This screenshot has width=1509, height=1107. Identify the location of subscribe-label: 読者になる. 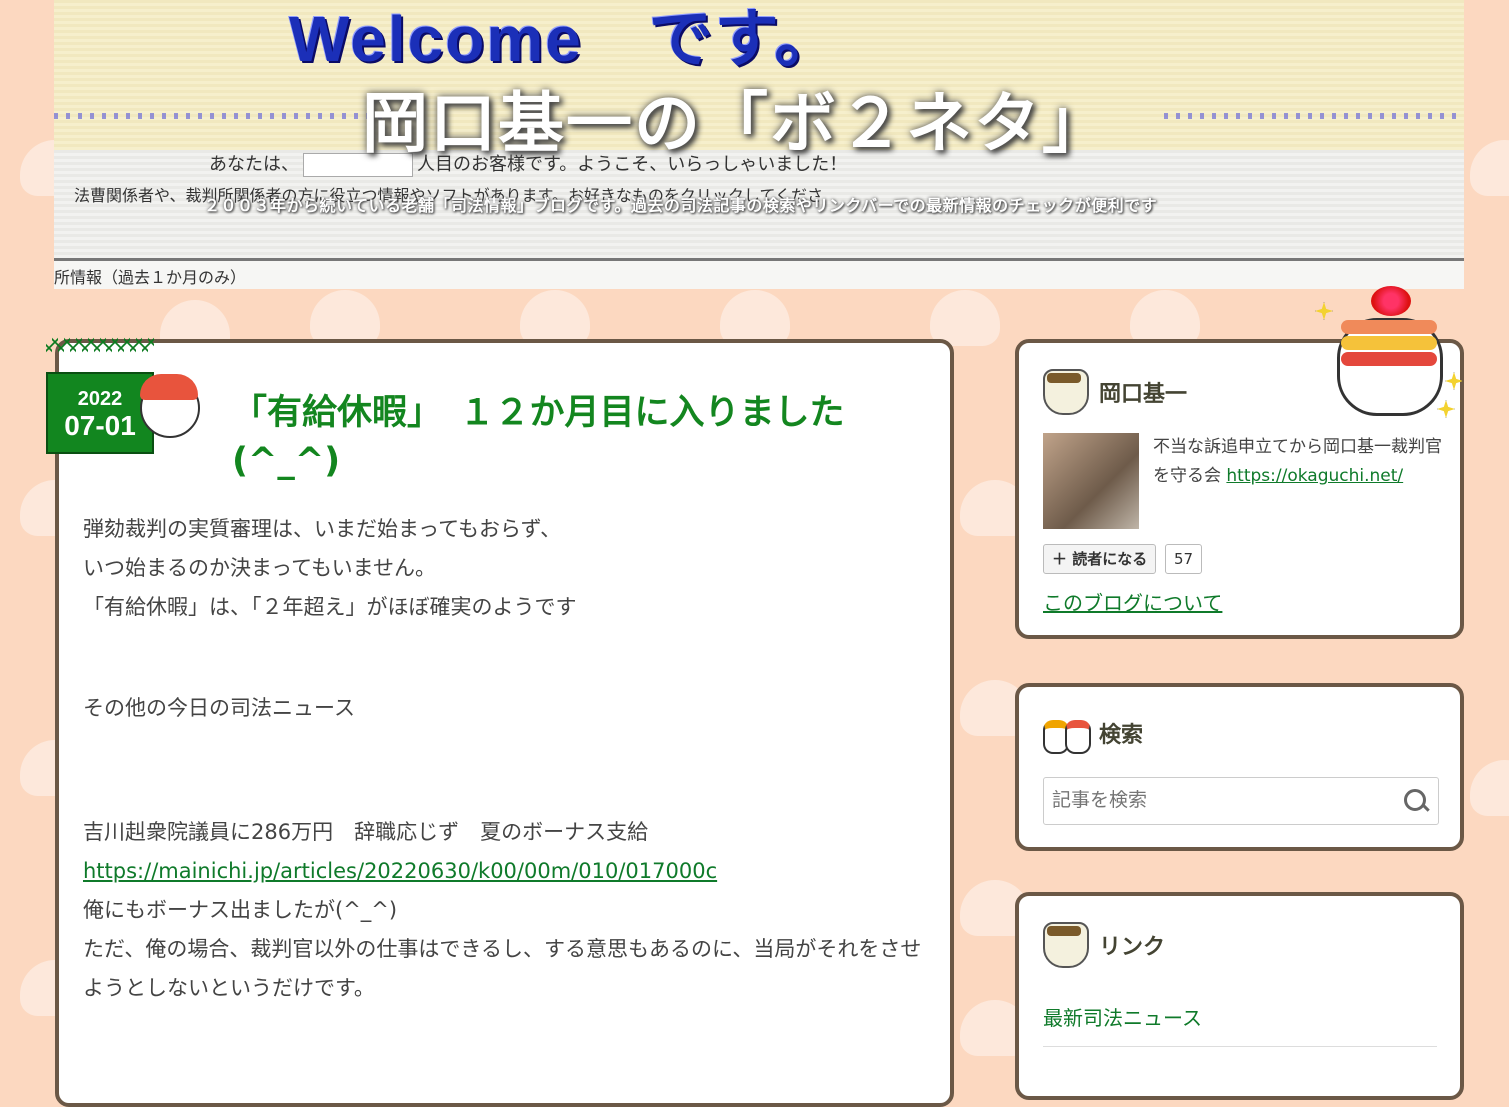
(1110, 559).